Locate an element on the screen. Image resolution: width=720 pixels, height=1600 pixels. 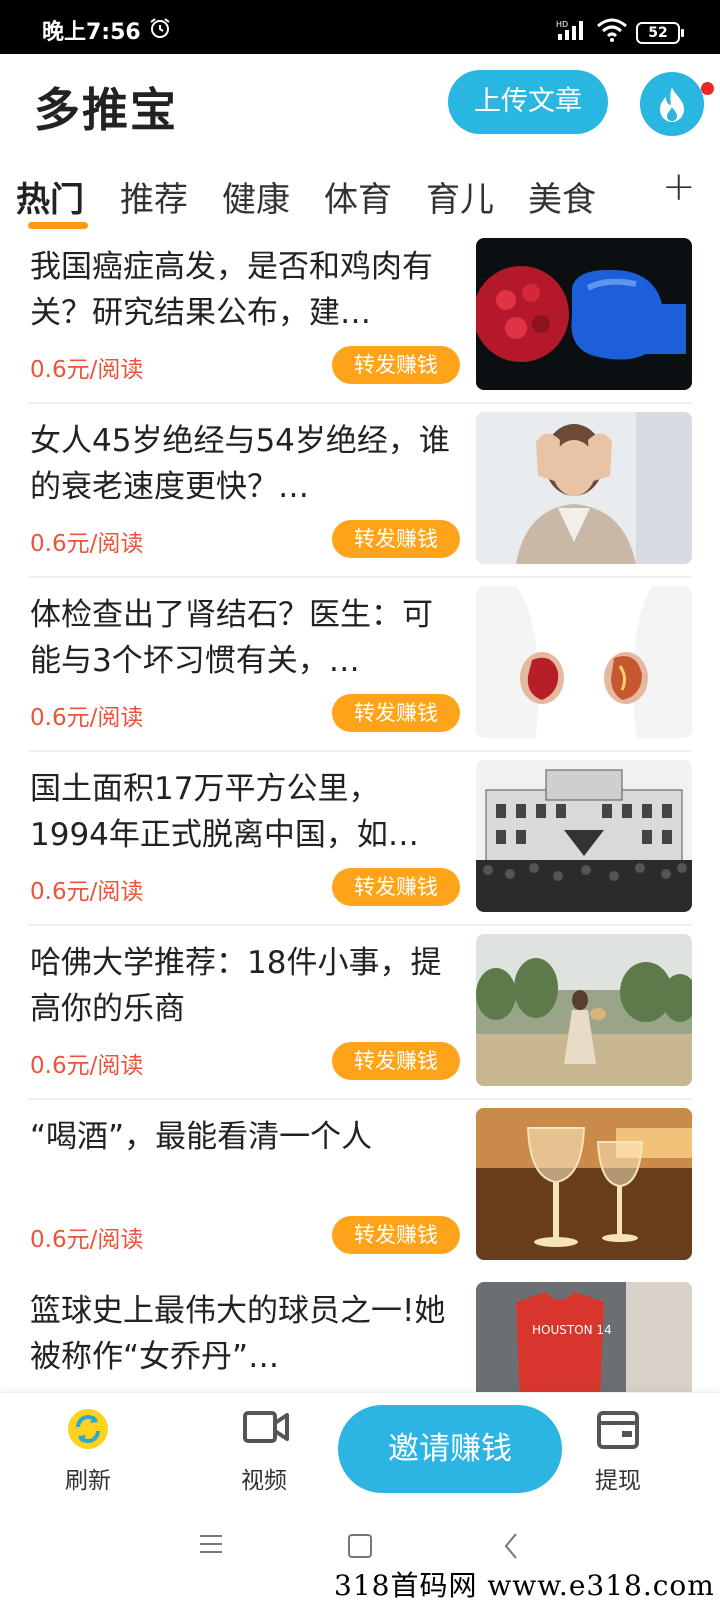
battery-indicator: 52 is located at coordinates (660, 33).